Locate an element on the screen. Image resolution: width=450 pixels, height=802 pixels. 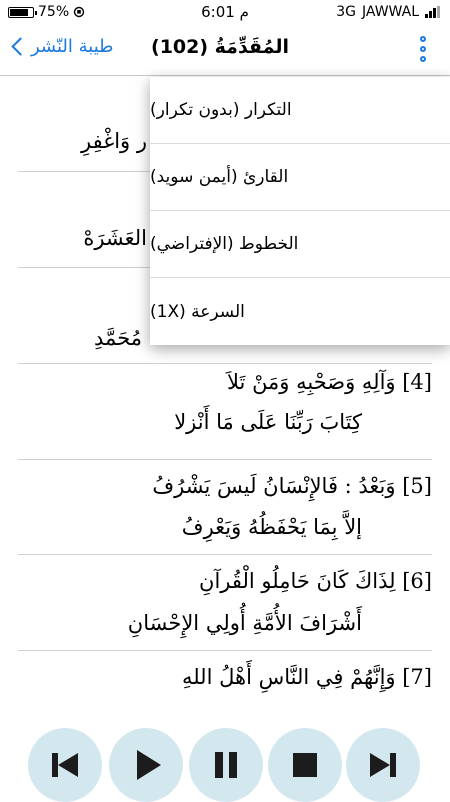
menu-item-repeat: التكرار (بدون تكرار) is located at coordinates (300, 110).